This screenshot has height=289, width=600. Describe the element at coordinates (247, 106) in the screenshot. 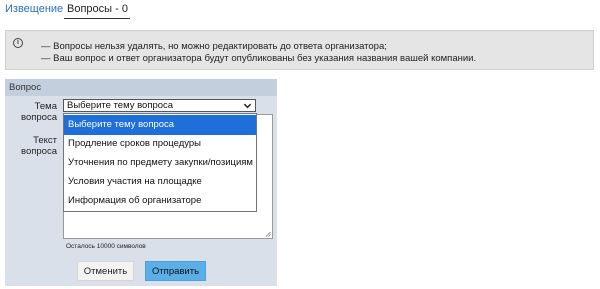

I see `chevron-down-icon` at that location.